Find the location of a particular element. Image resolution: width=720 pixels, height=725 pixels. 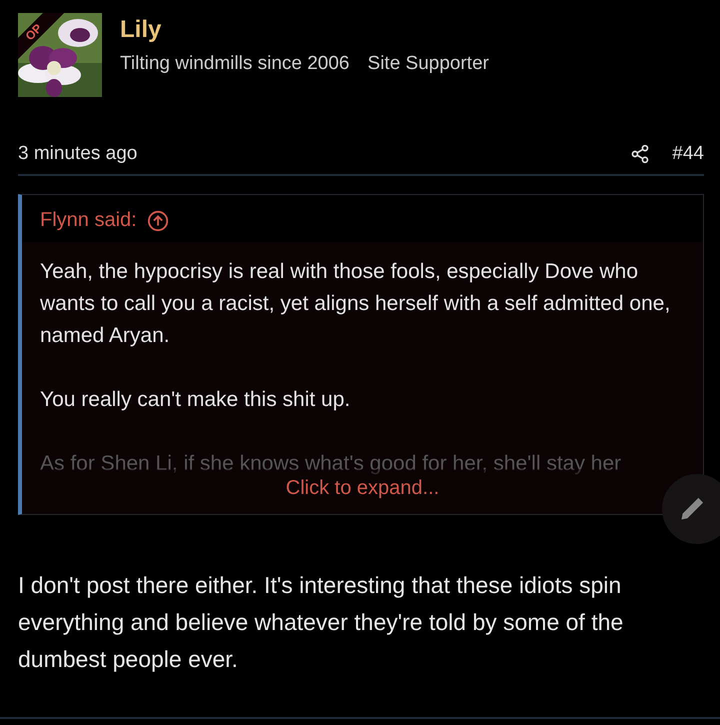

banner-label: Site Supporter is located at coordinates (428, 64).